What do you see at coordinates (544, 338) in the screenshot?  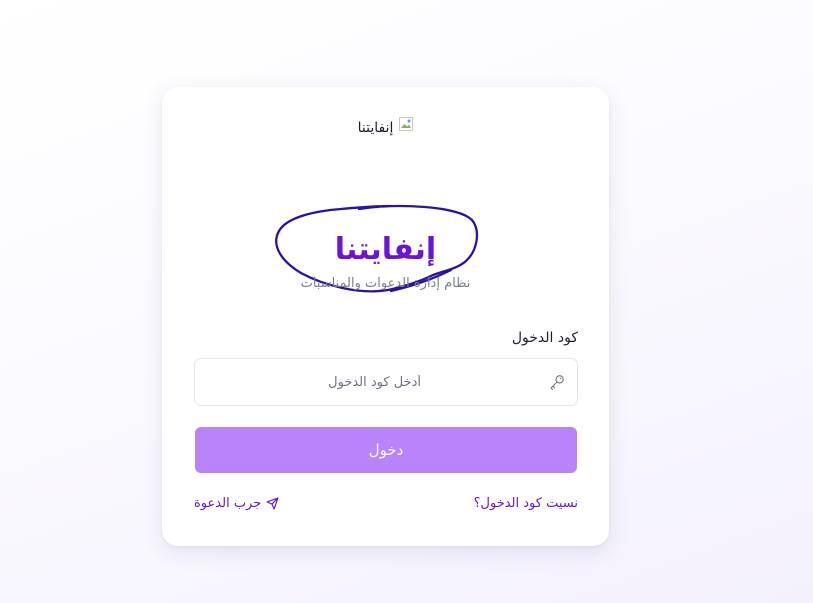 I see `login-code-label: كود الدخول` at bounding box center [544, 338].